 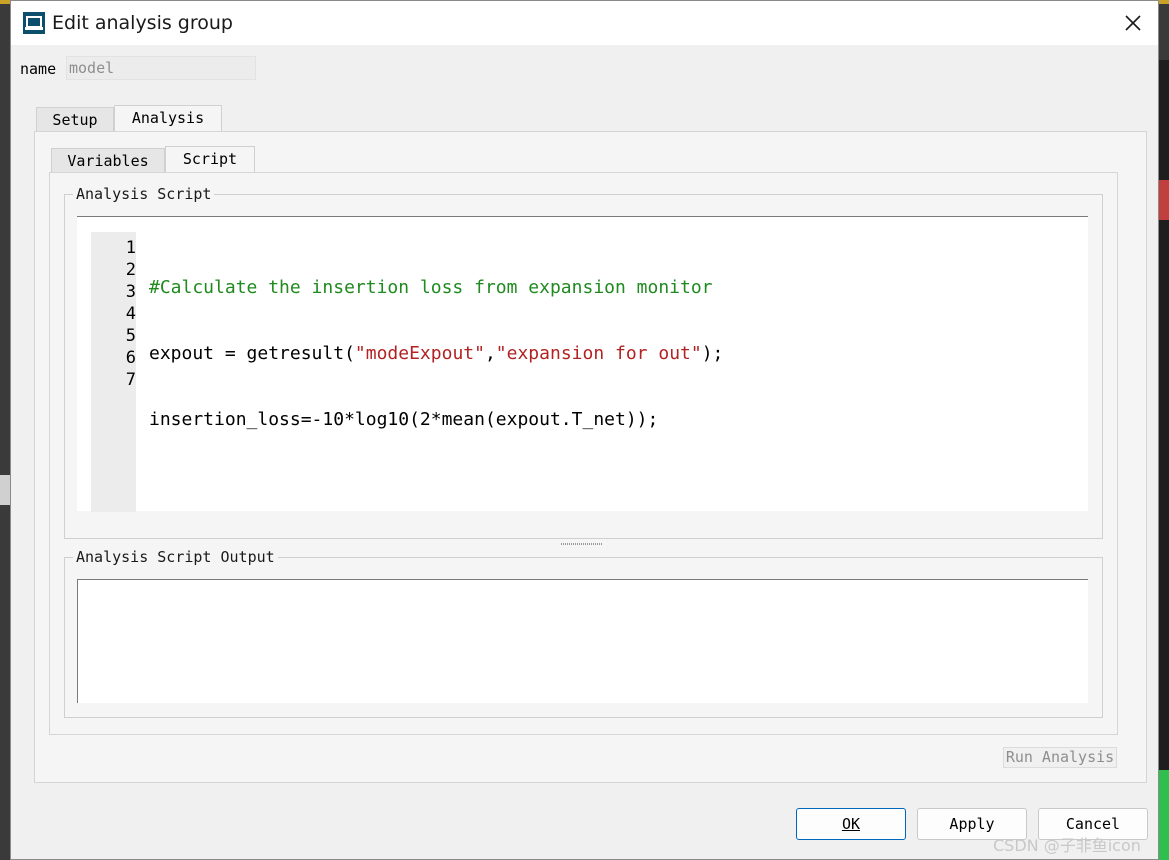 I want to click on ok-button-label: OK, so click(x=851, y=824).